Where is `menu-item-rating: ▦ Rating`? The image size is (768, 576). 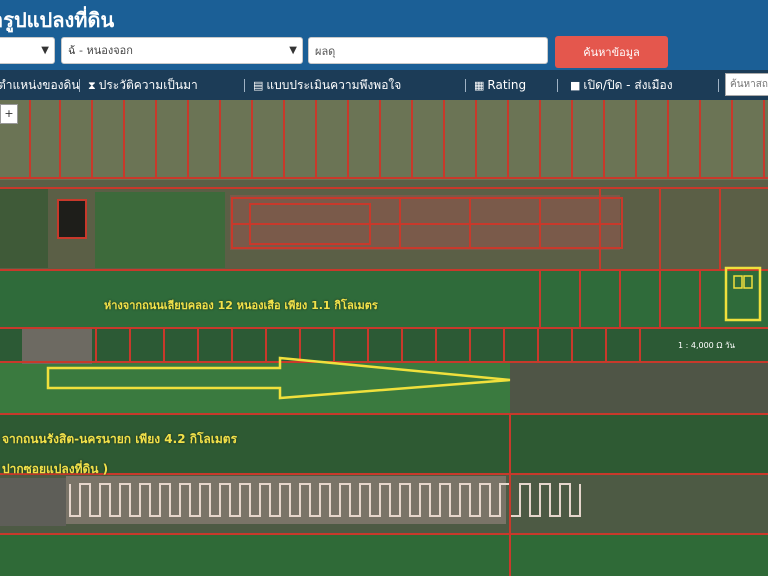 menu-item-rating: ▦ Rating is located at coordinates (500, 85).